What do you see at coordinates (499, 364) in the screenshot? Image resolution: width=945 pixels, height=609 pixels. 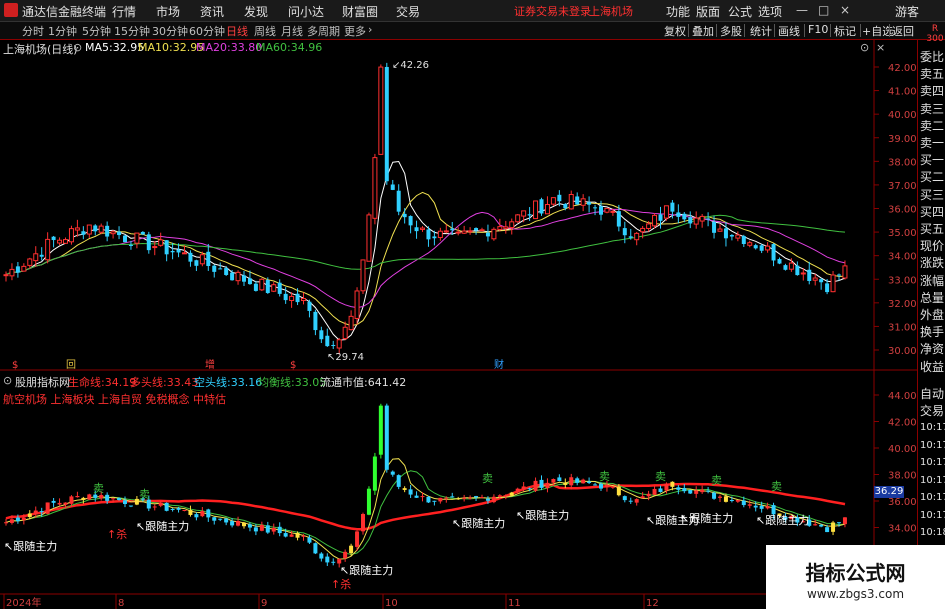 I see `event-mark: 财` at bounding box center [499, 364].